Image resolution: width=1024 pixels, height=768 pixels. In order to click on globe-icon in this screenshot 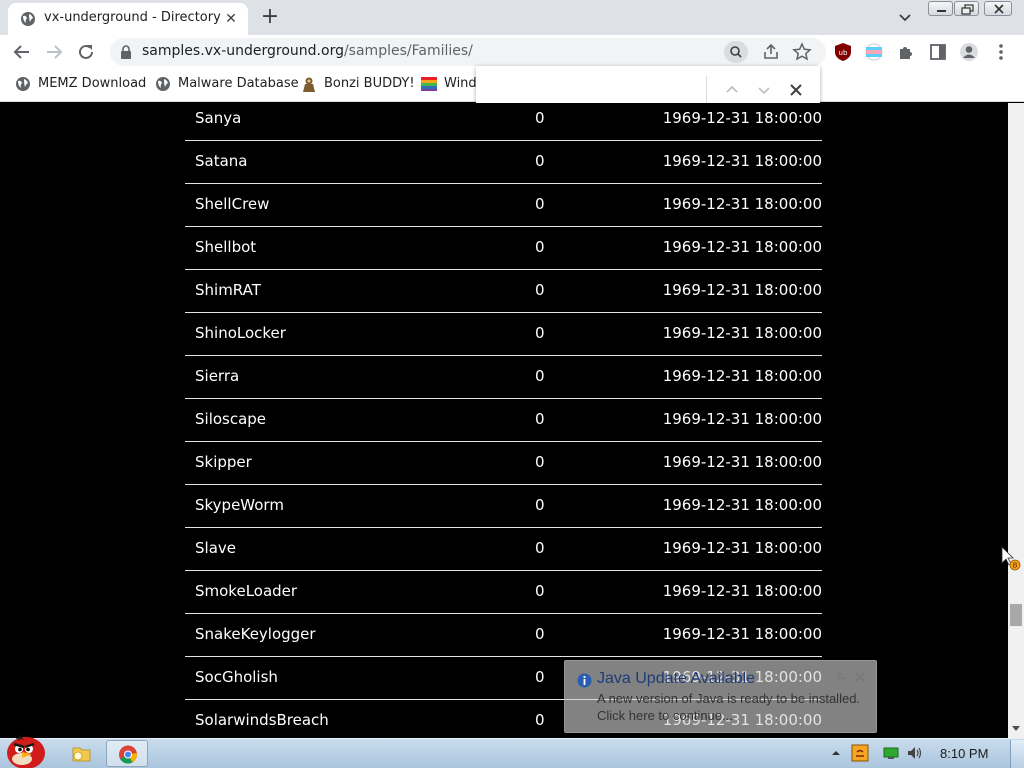, I will do `click(163, 84)`.